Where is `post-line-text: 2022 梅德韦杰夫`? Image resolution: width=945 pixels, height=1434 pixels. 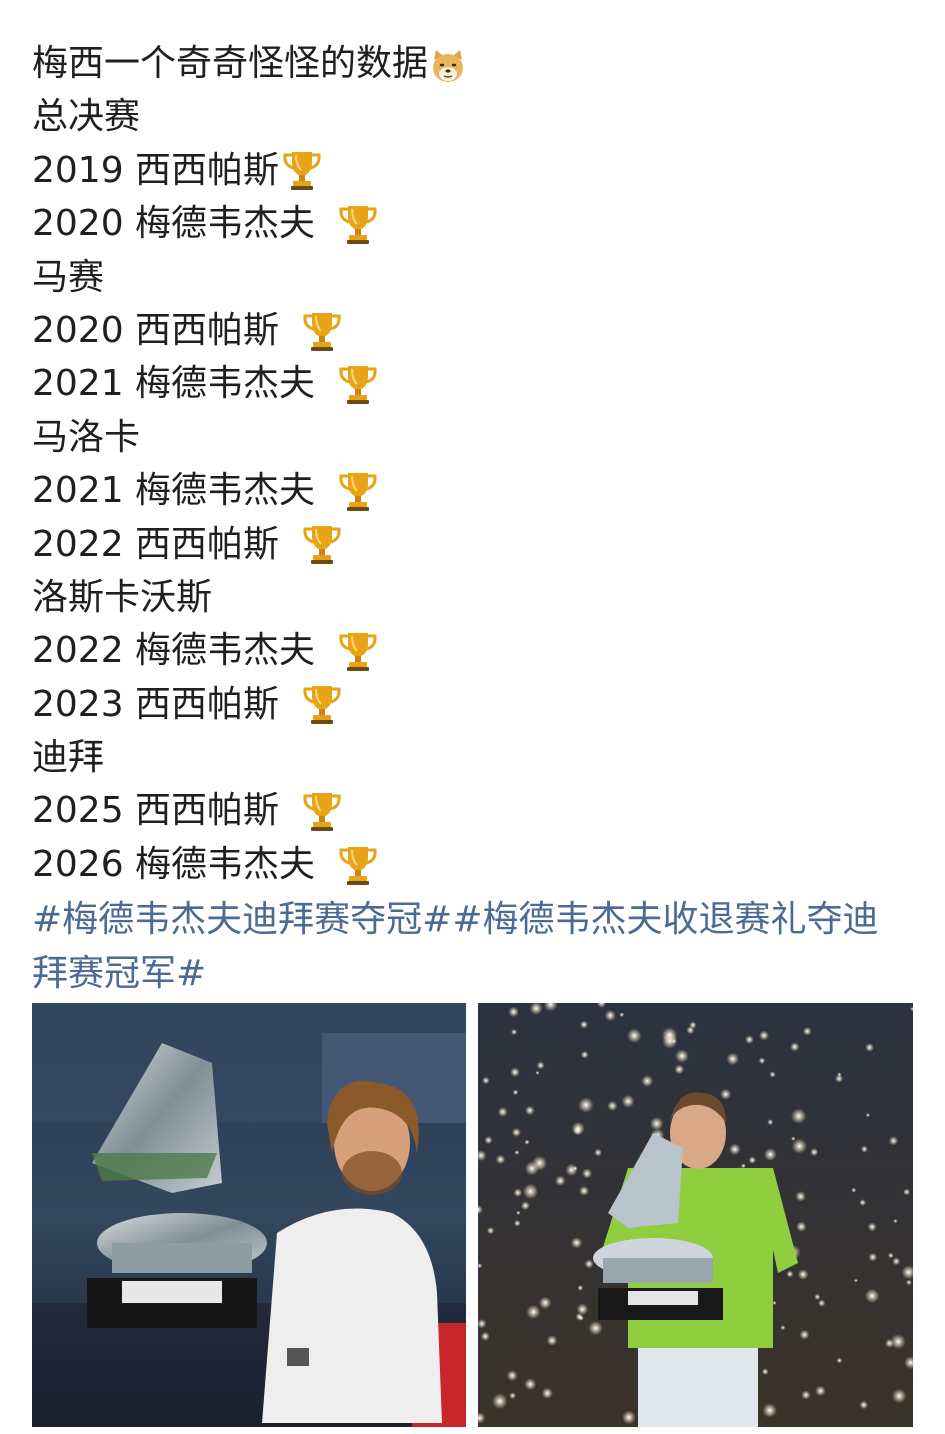
post-line-text: 2022 梅德韦杰夫 is located at coordinates (179, 651).